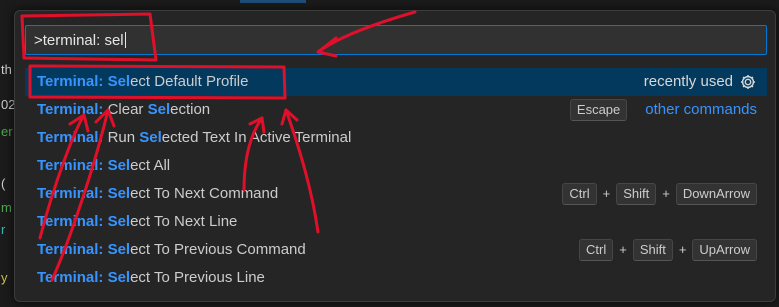 The image size is (779, 307). What do you see at coordinates (3, 229) in the screenshot?
I see `background-text-fragment: r` at bounding box center [3, 229].